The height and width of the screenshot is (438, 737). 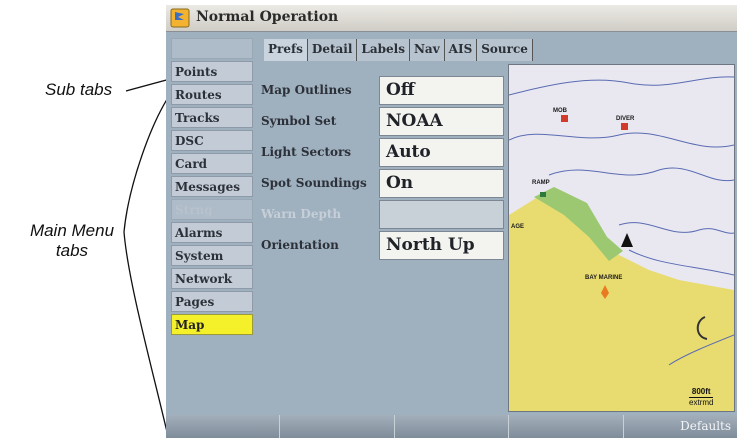 What do you see at coordinates (451, 18) in the screenshot?
I see `title-bar: Normal Operation` at bounding box center [451, 18].